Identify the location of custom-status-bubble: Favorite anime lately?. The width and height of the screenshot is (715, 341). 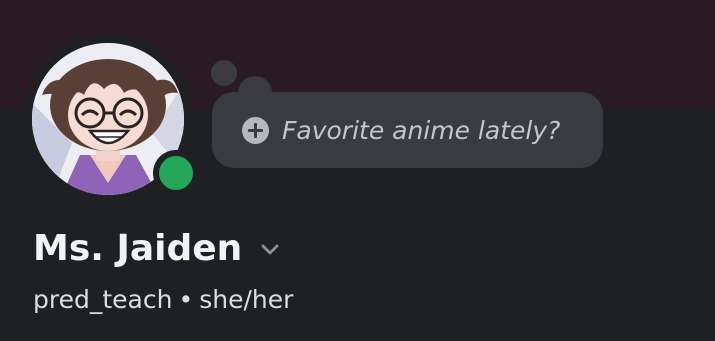
(407, 130).